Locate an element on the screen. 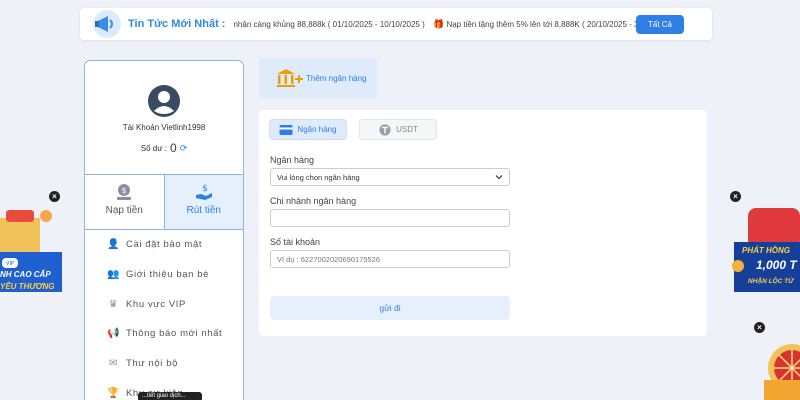  promo-banner-left: VIP NH CAO CẤP YÊU THƯƠNG is located at coordinates (31, 249).